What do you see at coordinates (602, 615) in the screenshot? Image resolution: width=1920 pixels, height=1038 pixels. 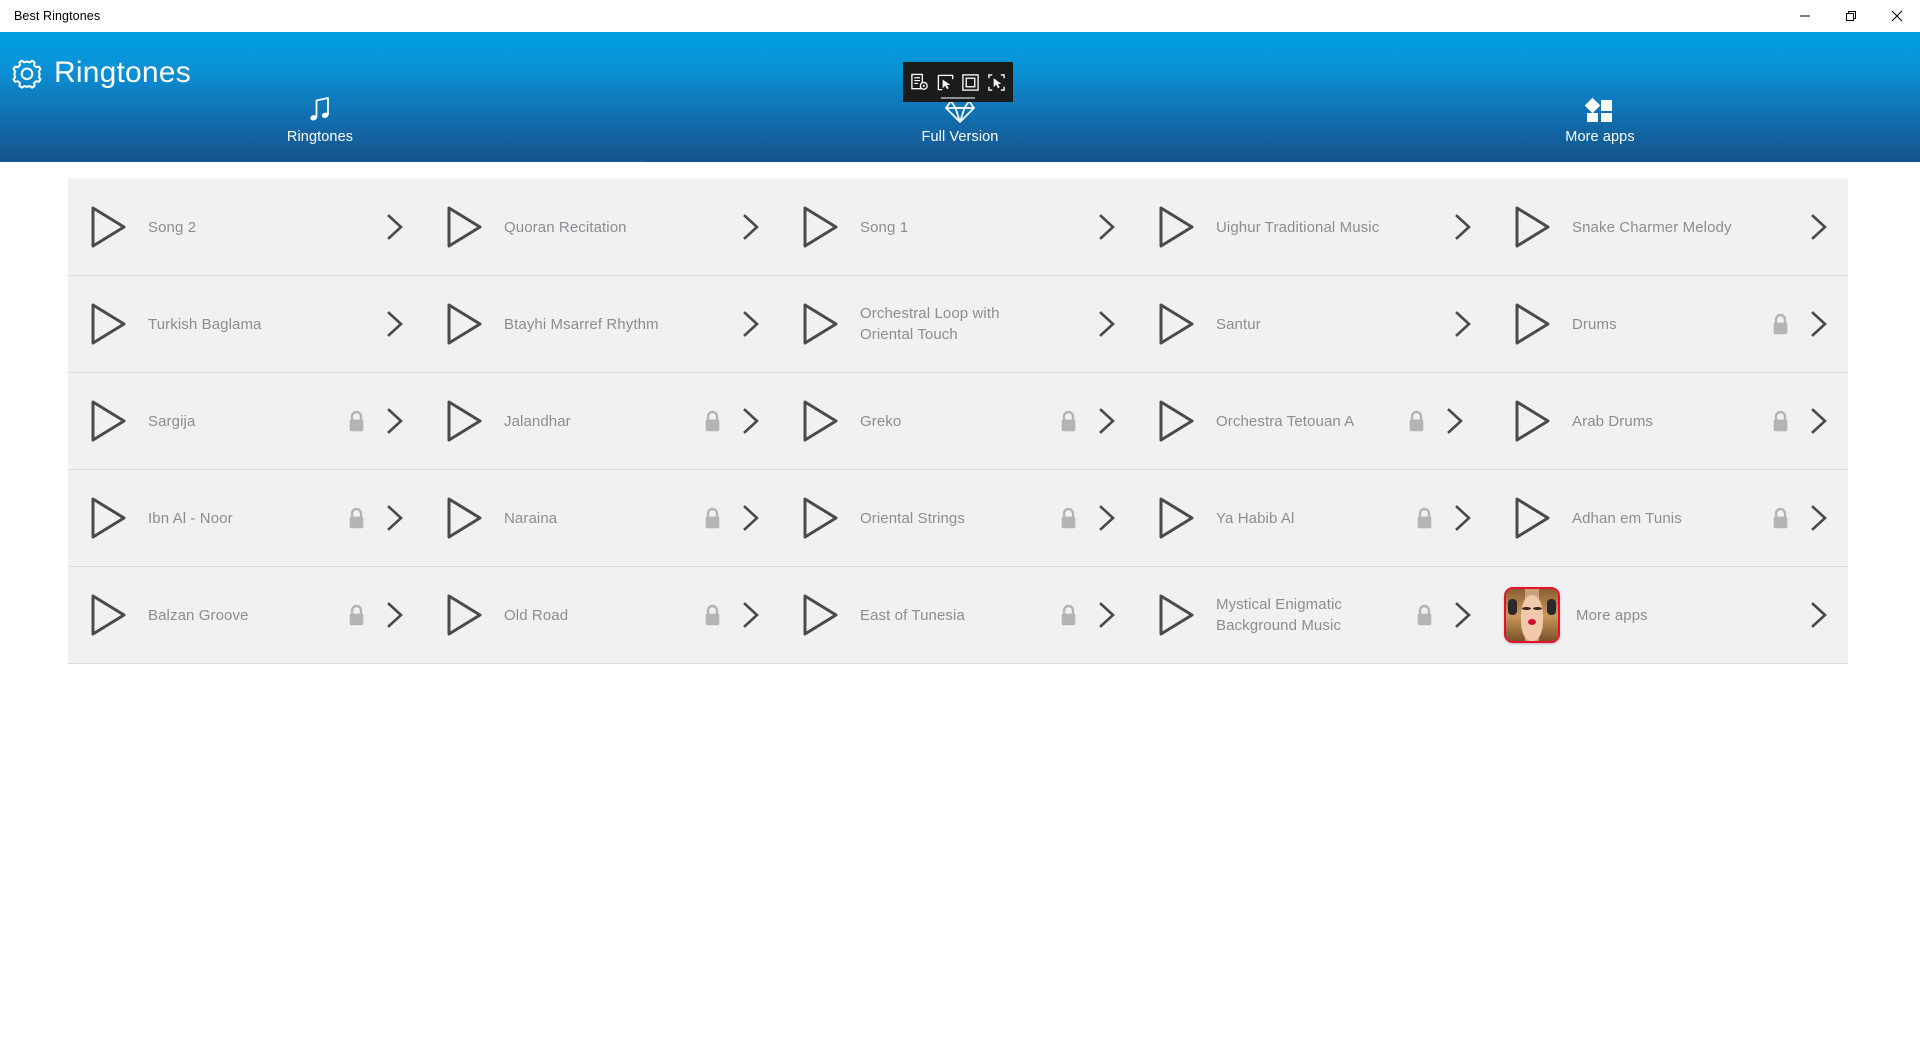 I see `list-item: Old Road` at bounding box center [602, 615].